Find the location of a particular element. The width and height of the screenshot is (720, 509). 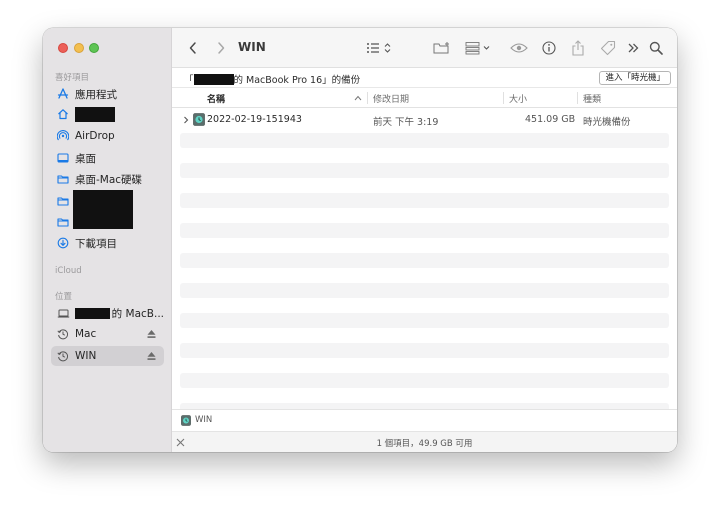

disclosure-chevron-icon is located at coordinates (186, 120).